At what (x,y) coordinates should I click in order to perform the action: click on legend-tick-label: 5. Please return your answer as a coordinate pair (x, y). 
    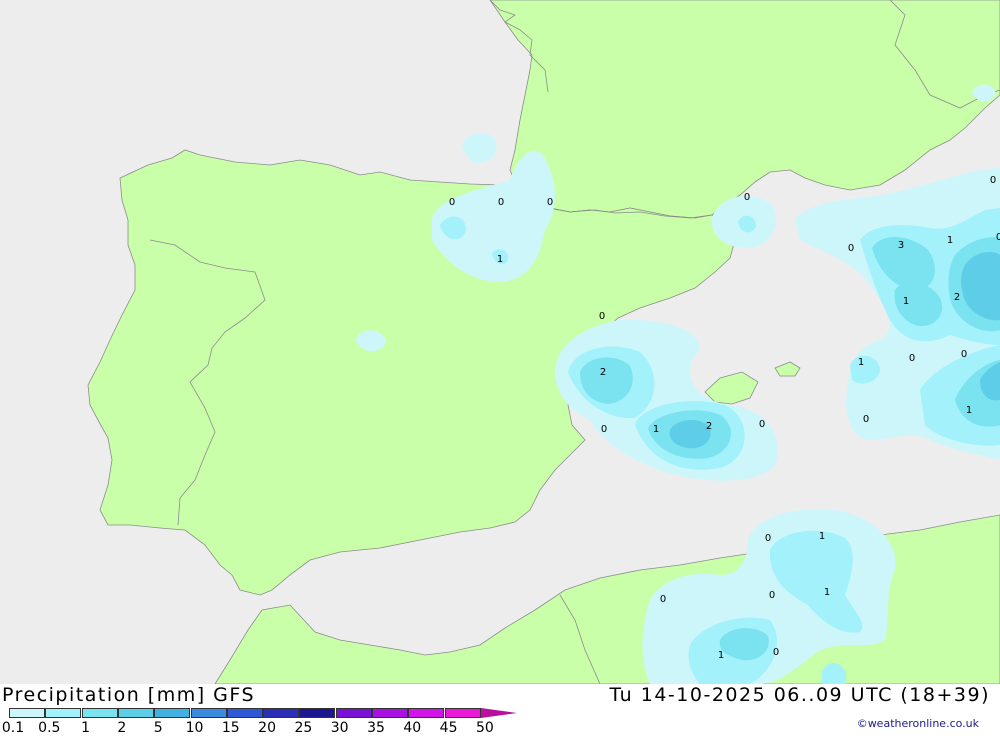
    Looking at the image, I should click on (158, 728).